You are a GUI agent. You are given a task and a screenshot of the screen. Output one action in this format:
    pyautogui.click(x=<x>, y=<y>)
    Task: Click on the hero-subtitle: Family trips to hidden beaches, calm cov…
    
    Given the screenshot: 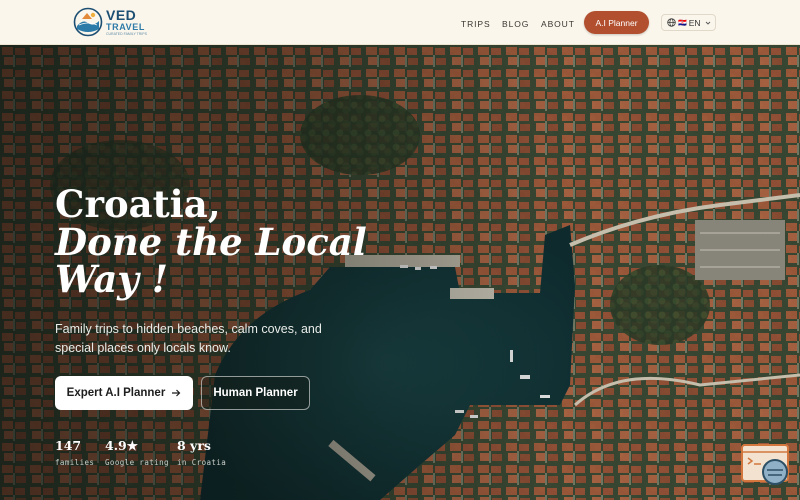 What is the action you would take?
    pyautogui.click(x=188, y=339)
    